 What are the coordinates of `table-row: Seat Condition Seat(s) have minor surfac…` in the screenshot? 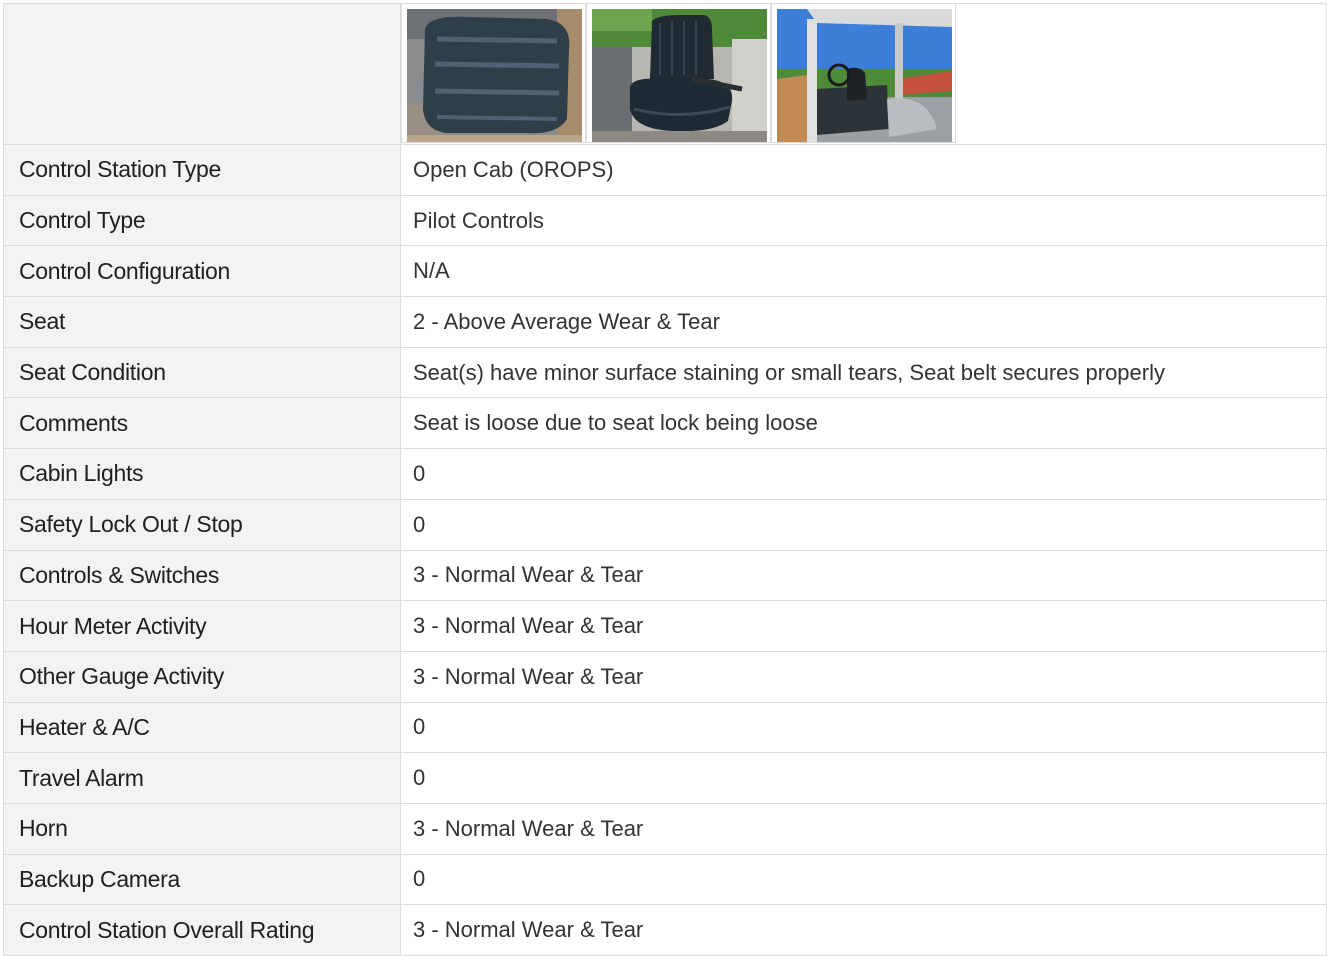 It's located at (665, 373).